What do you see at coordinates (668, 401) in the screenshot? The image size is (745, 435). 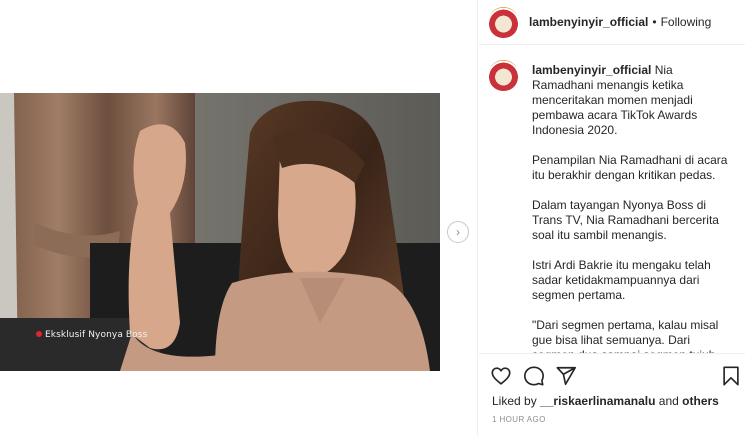 I see `likes-joiner: and` at bounding box center [668, 401].